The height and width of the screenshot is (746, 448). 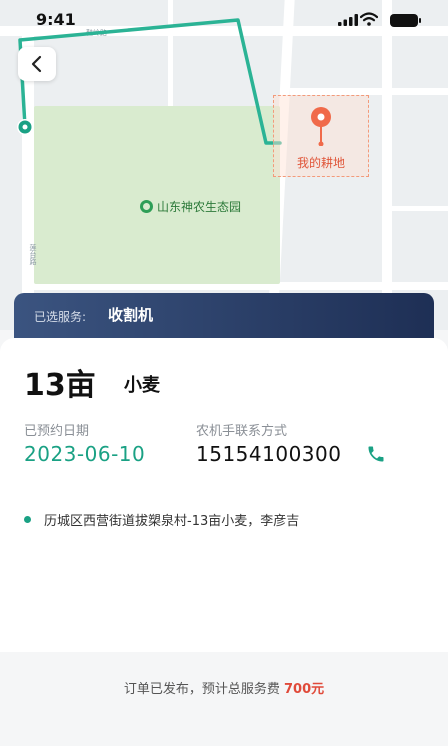 I want to click on date-label: 已预约日期, so click(x=57, y=431).